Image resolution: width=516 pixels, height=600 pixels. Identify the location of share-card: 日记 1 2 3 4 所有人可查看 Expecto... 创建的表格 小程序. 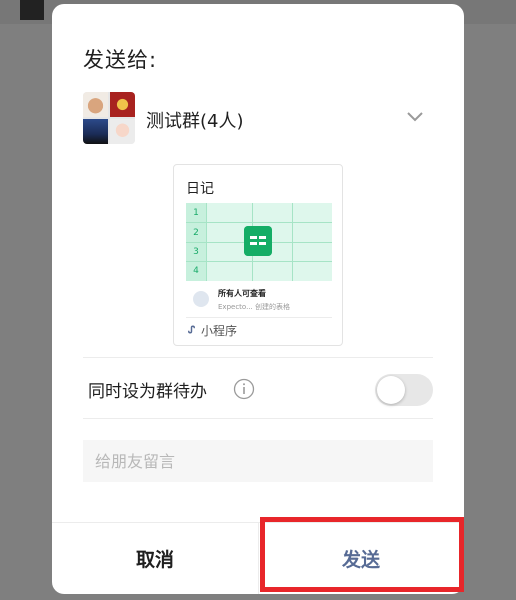
(258, 255).